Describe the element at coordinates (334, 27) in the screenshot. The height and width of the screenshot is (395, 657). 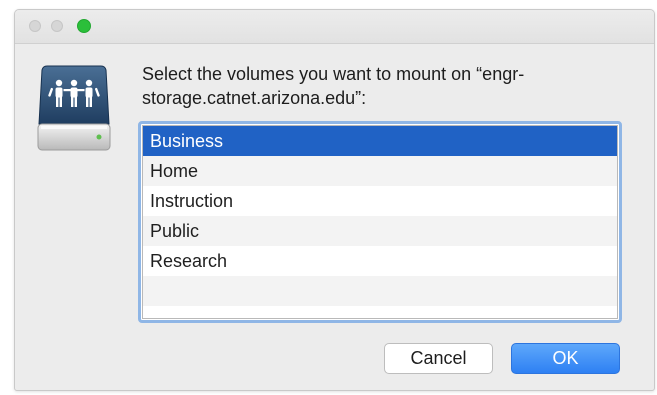
I see `title-bar` at that location.